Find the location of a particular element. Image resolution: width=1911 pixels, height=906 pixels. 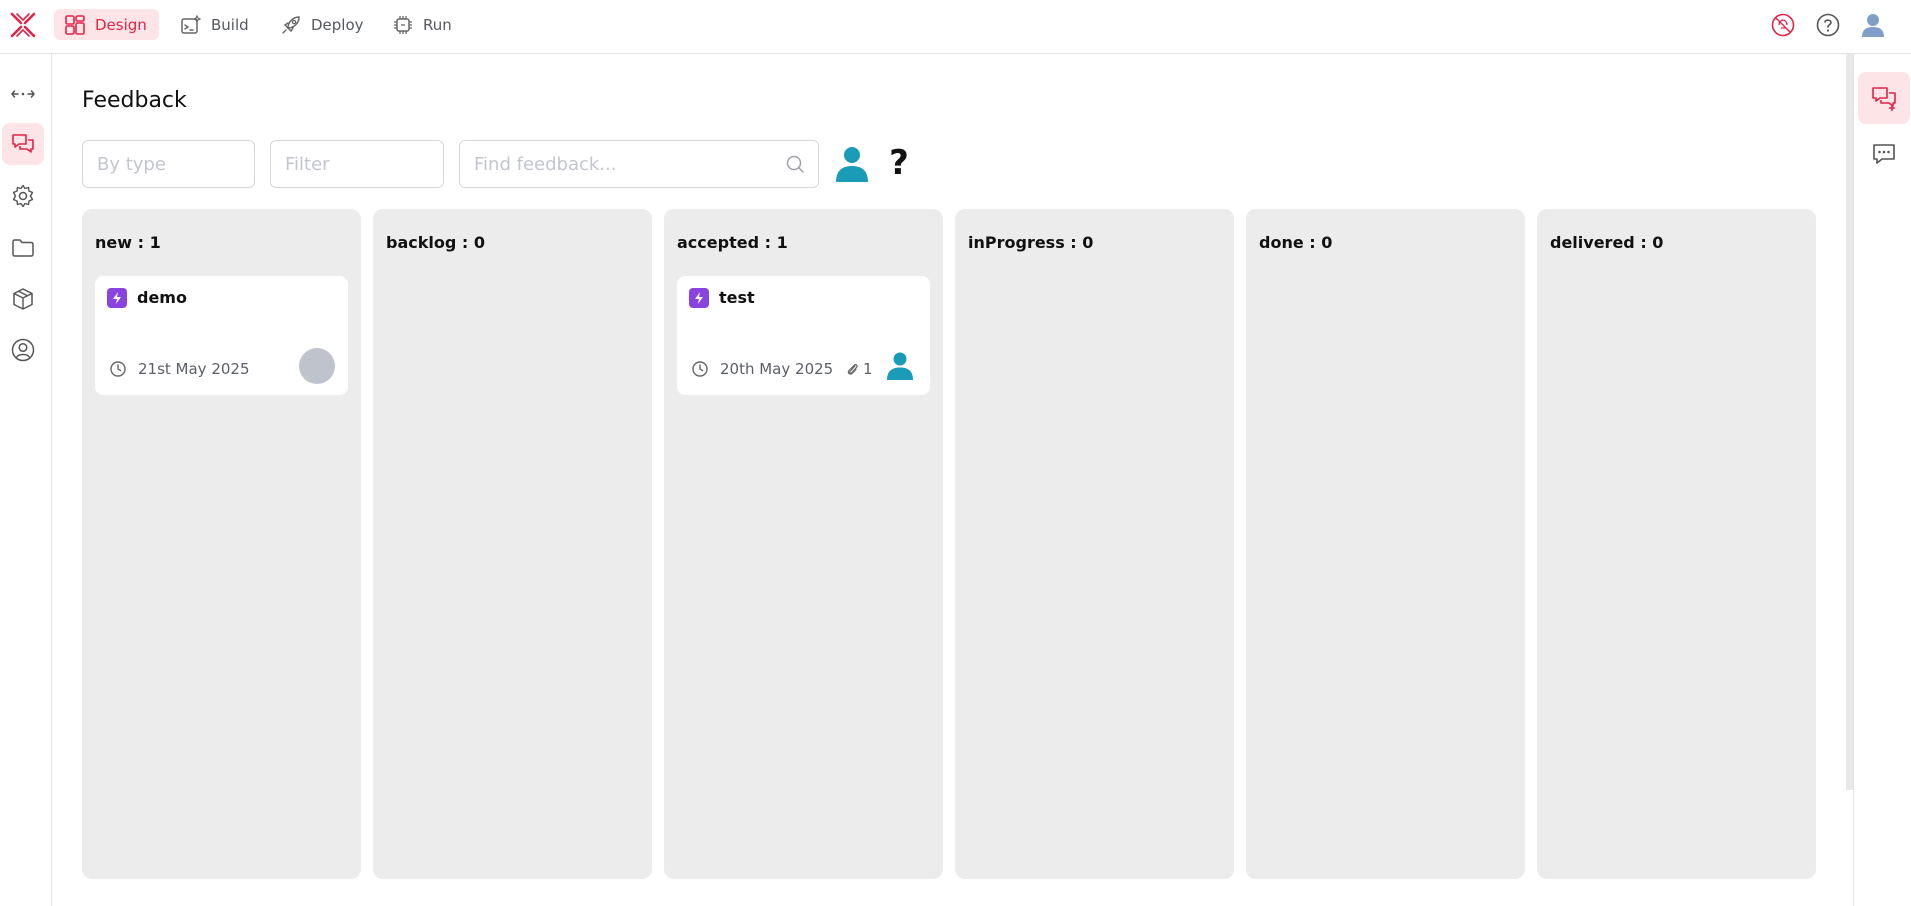

gear-icon is located at coordinates (23, 196).